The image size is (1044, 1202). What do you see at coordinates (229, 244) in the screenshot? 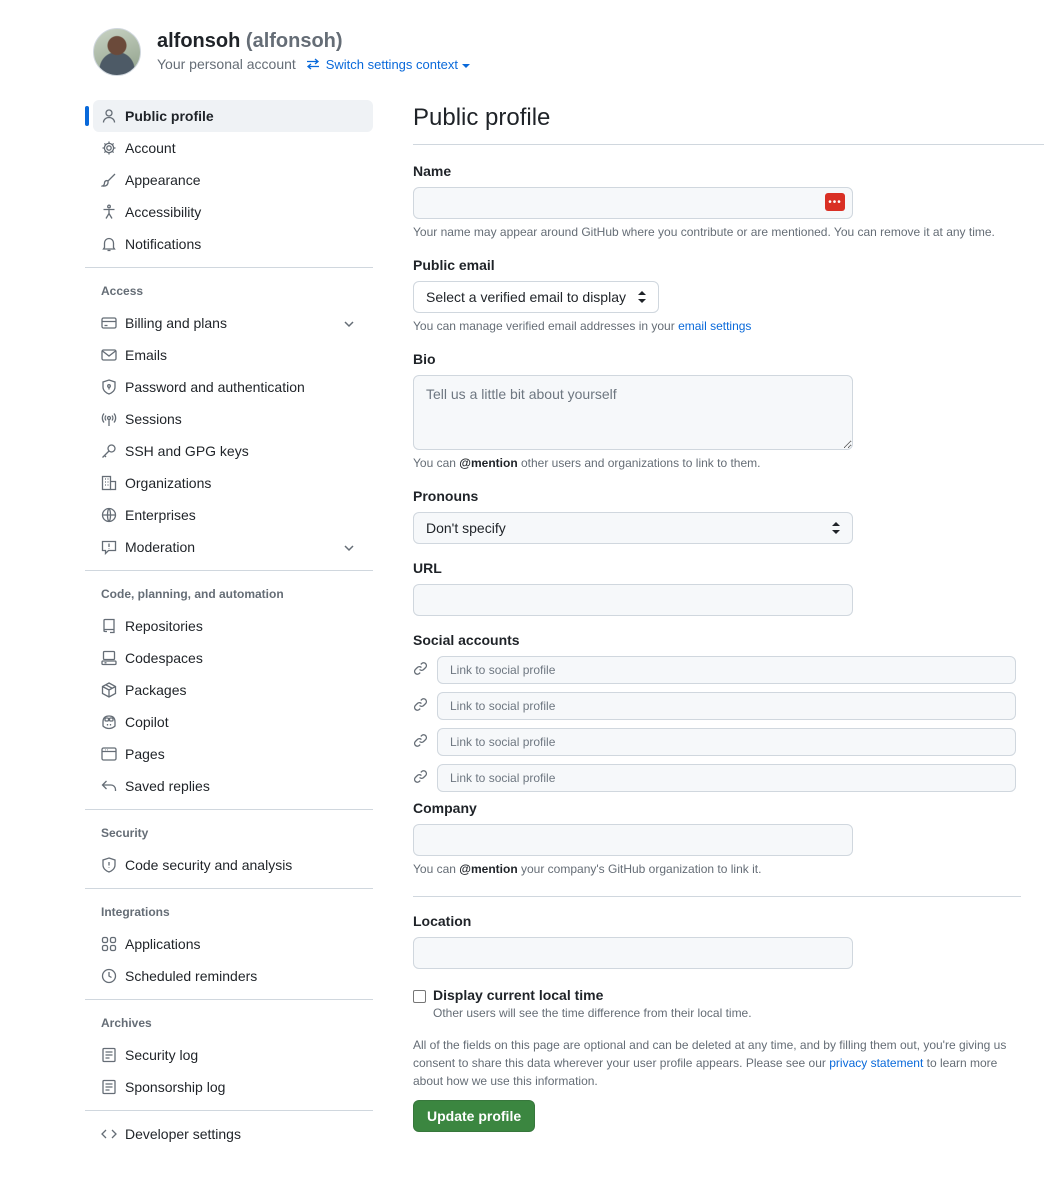
I see `sidebar-item-notifications: Notifications` at bounding box center [229, 244].